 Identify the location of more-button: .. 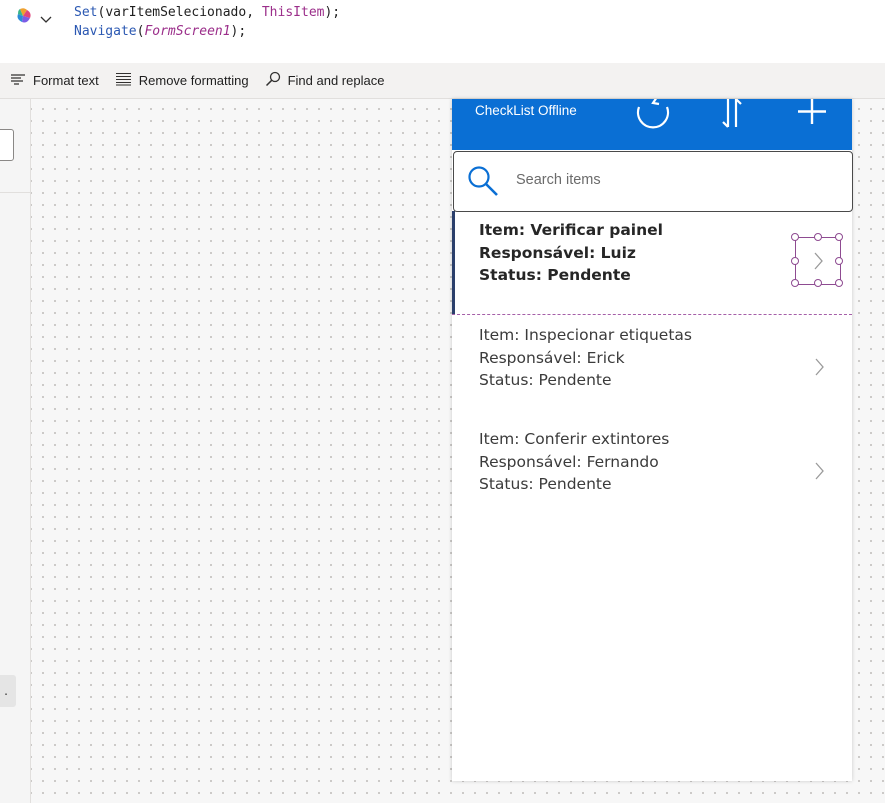
(8, 691).